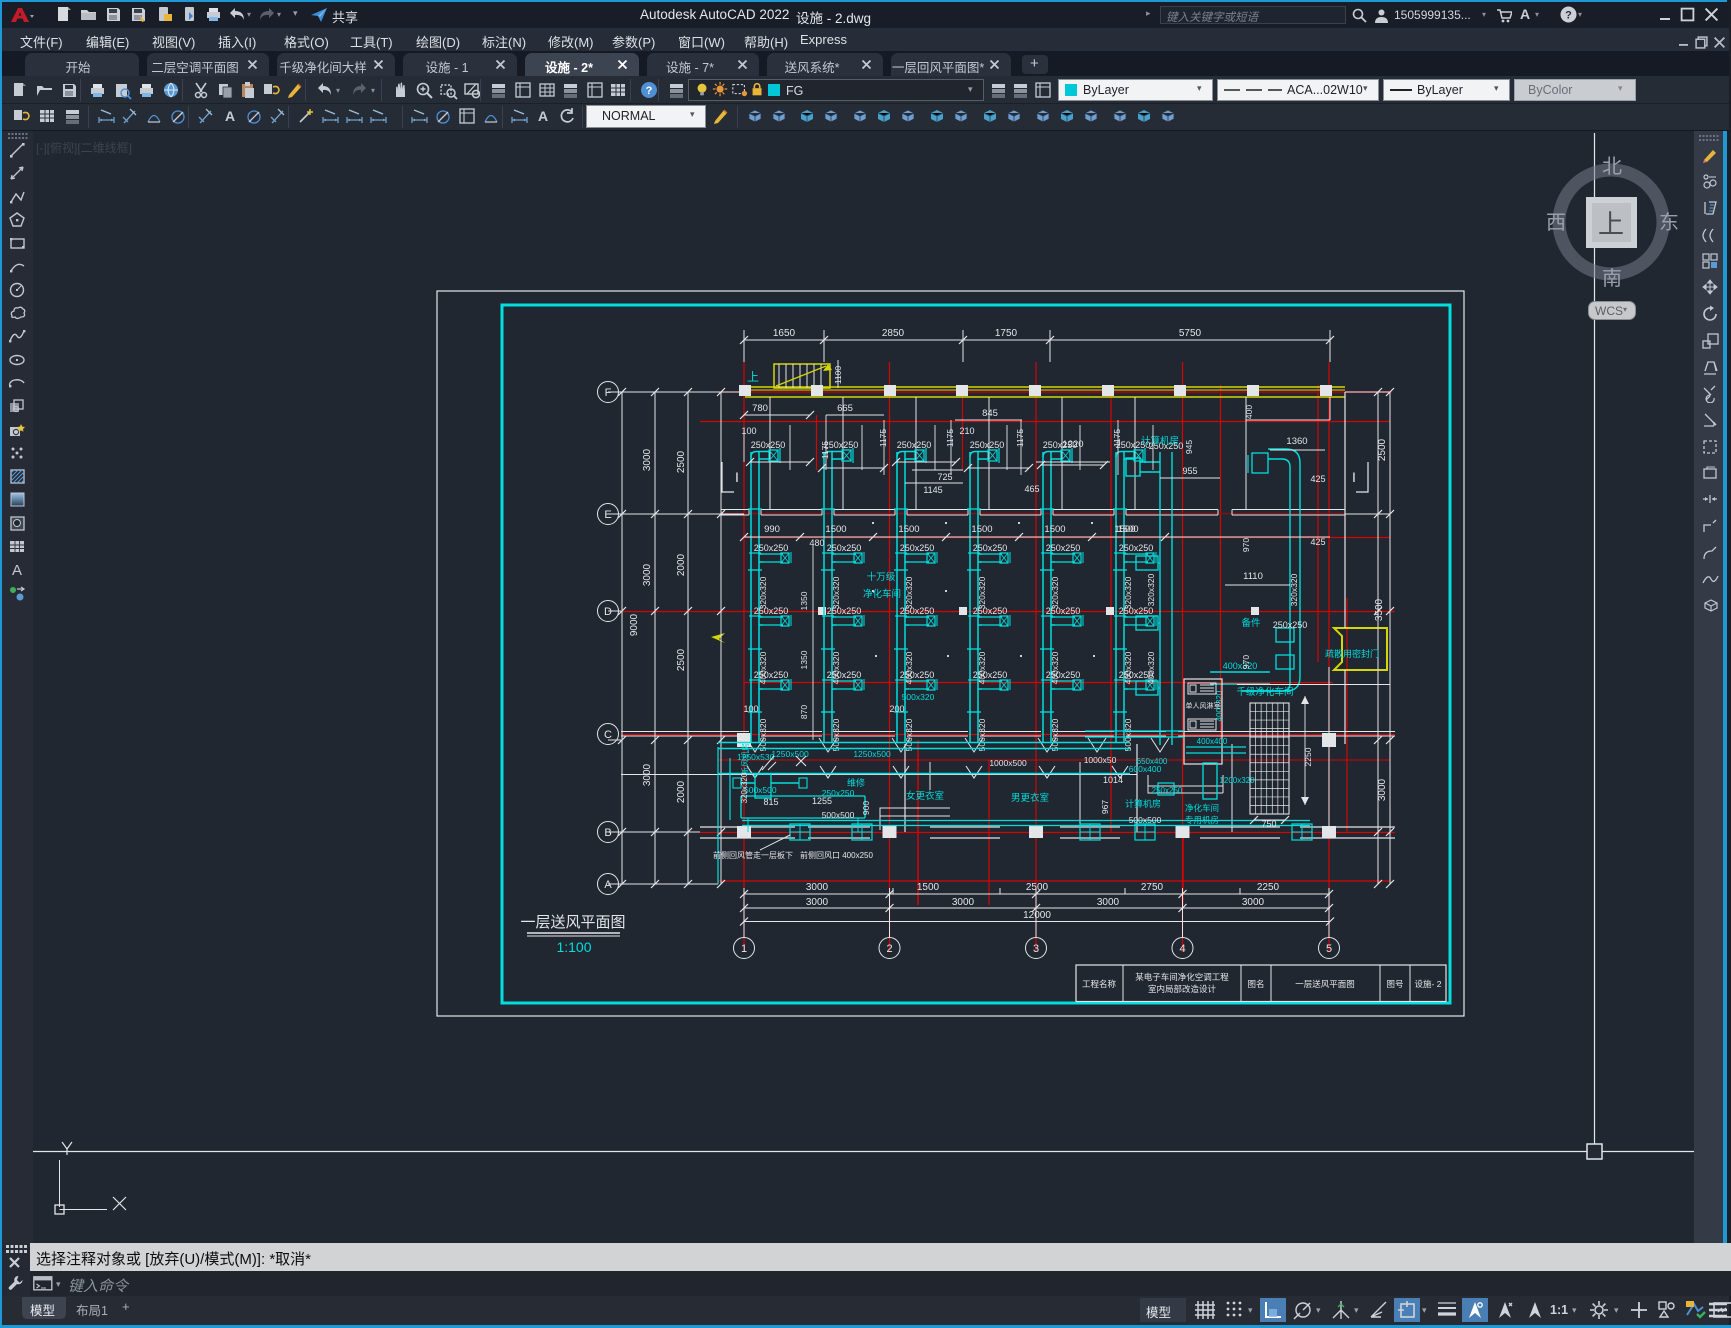 The width and height of the screenshot is (1731, 1328). I want to click on svg-text: 5, so click(1329, 949).